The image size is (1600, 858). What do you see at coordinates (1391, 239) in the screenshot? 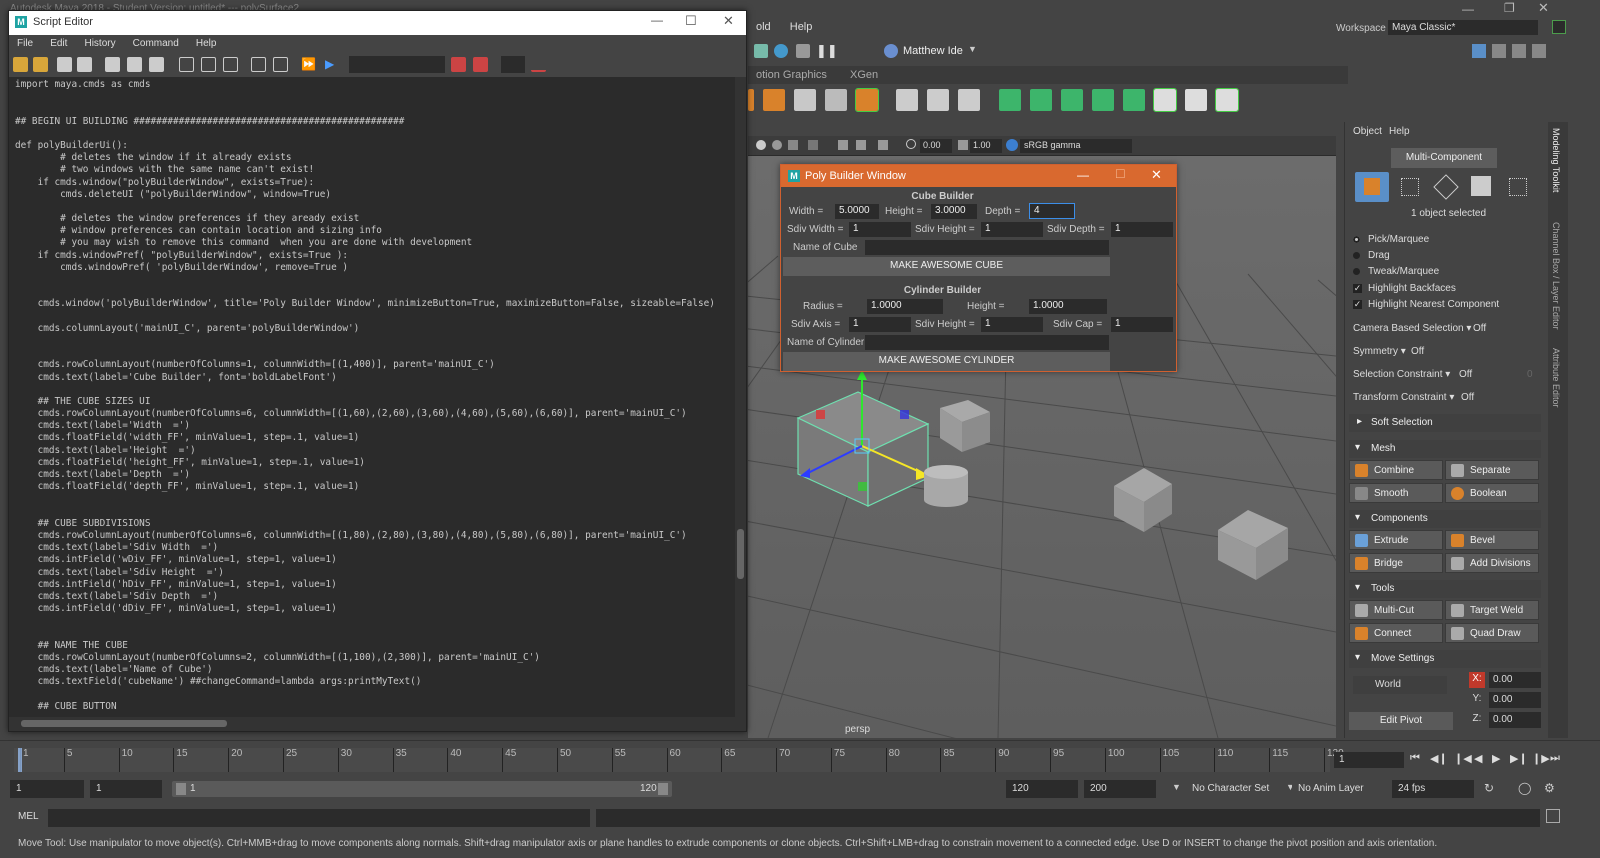
I see `pick-marquee-option: Pick/Marquee` at bounding box center [1391, 239].